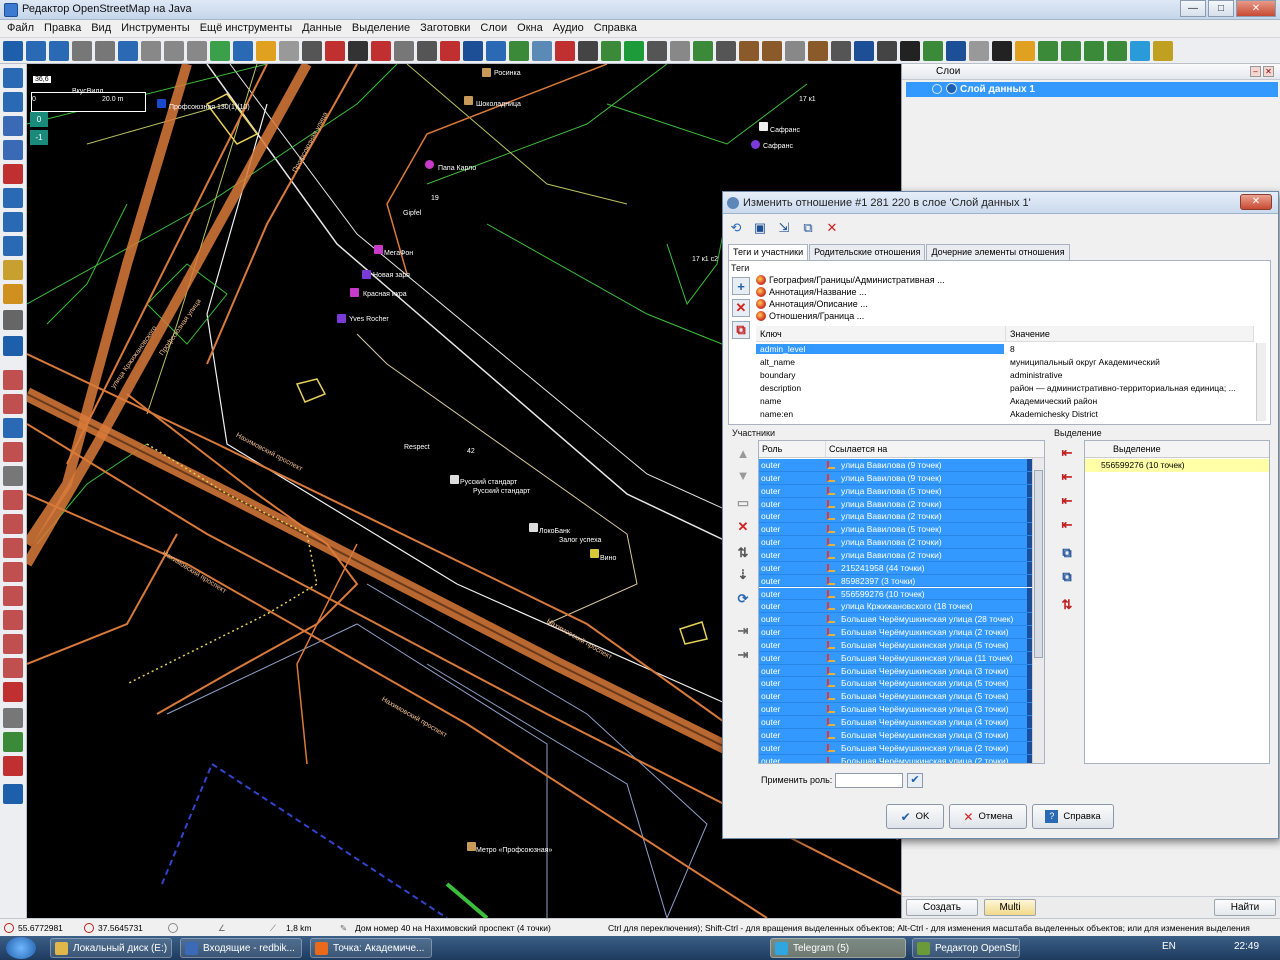  I want to click on tag-row: boundary administrative, so click(1005, 375).